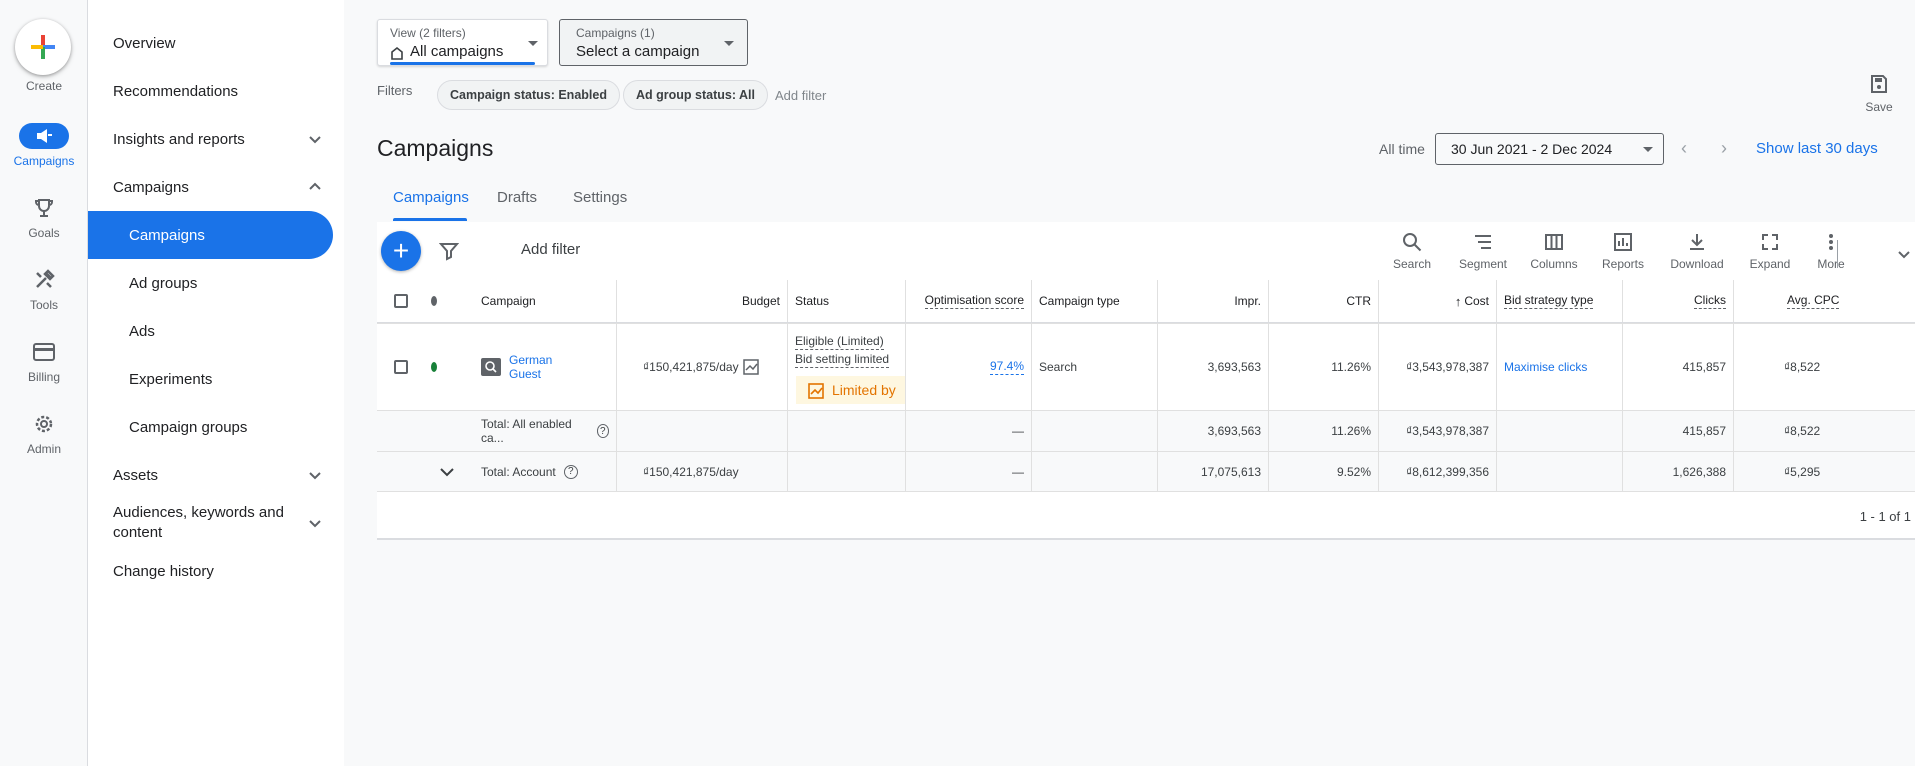 Image resolution: width=1915 pixels, height=766 pixels. I want to click on total-enabled-ctr: 11.26%, so click(1323, 431).